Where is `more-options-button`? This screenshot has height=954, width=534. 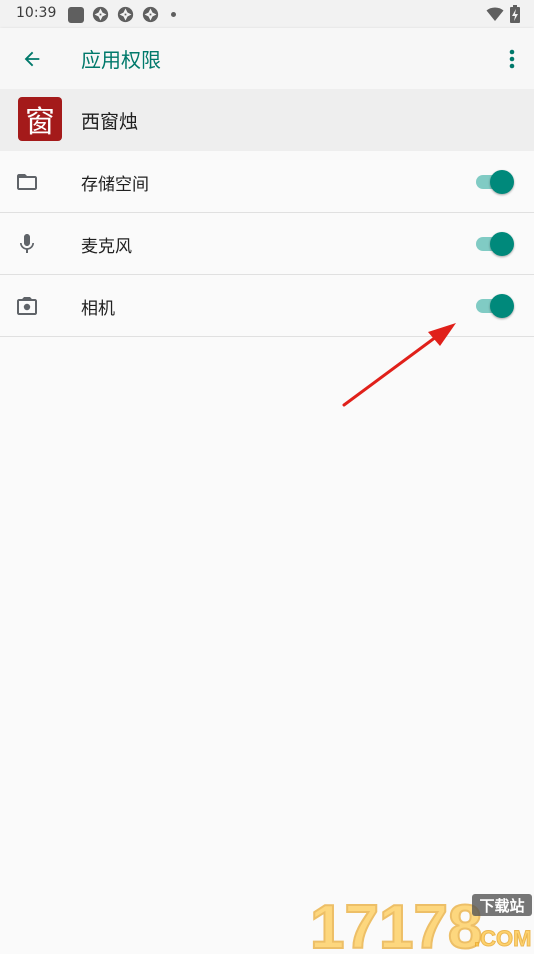 more-options-button is located at coordinates (512, 59).